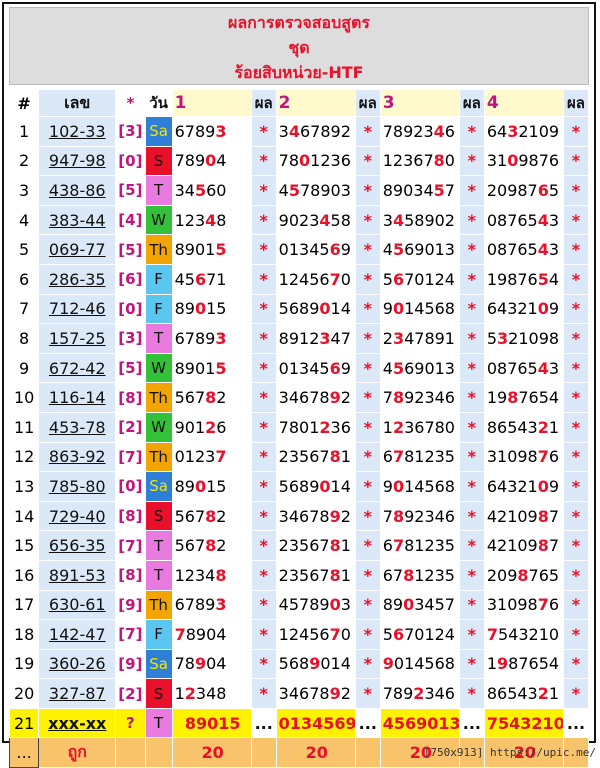 The height and width of the screenshot is (768, 600). Describe the element at coordinates (130, 397) in the screenshot. I see `row-bracket-digit: [8]` at that location.